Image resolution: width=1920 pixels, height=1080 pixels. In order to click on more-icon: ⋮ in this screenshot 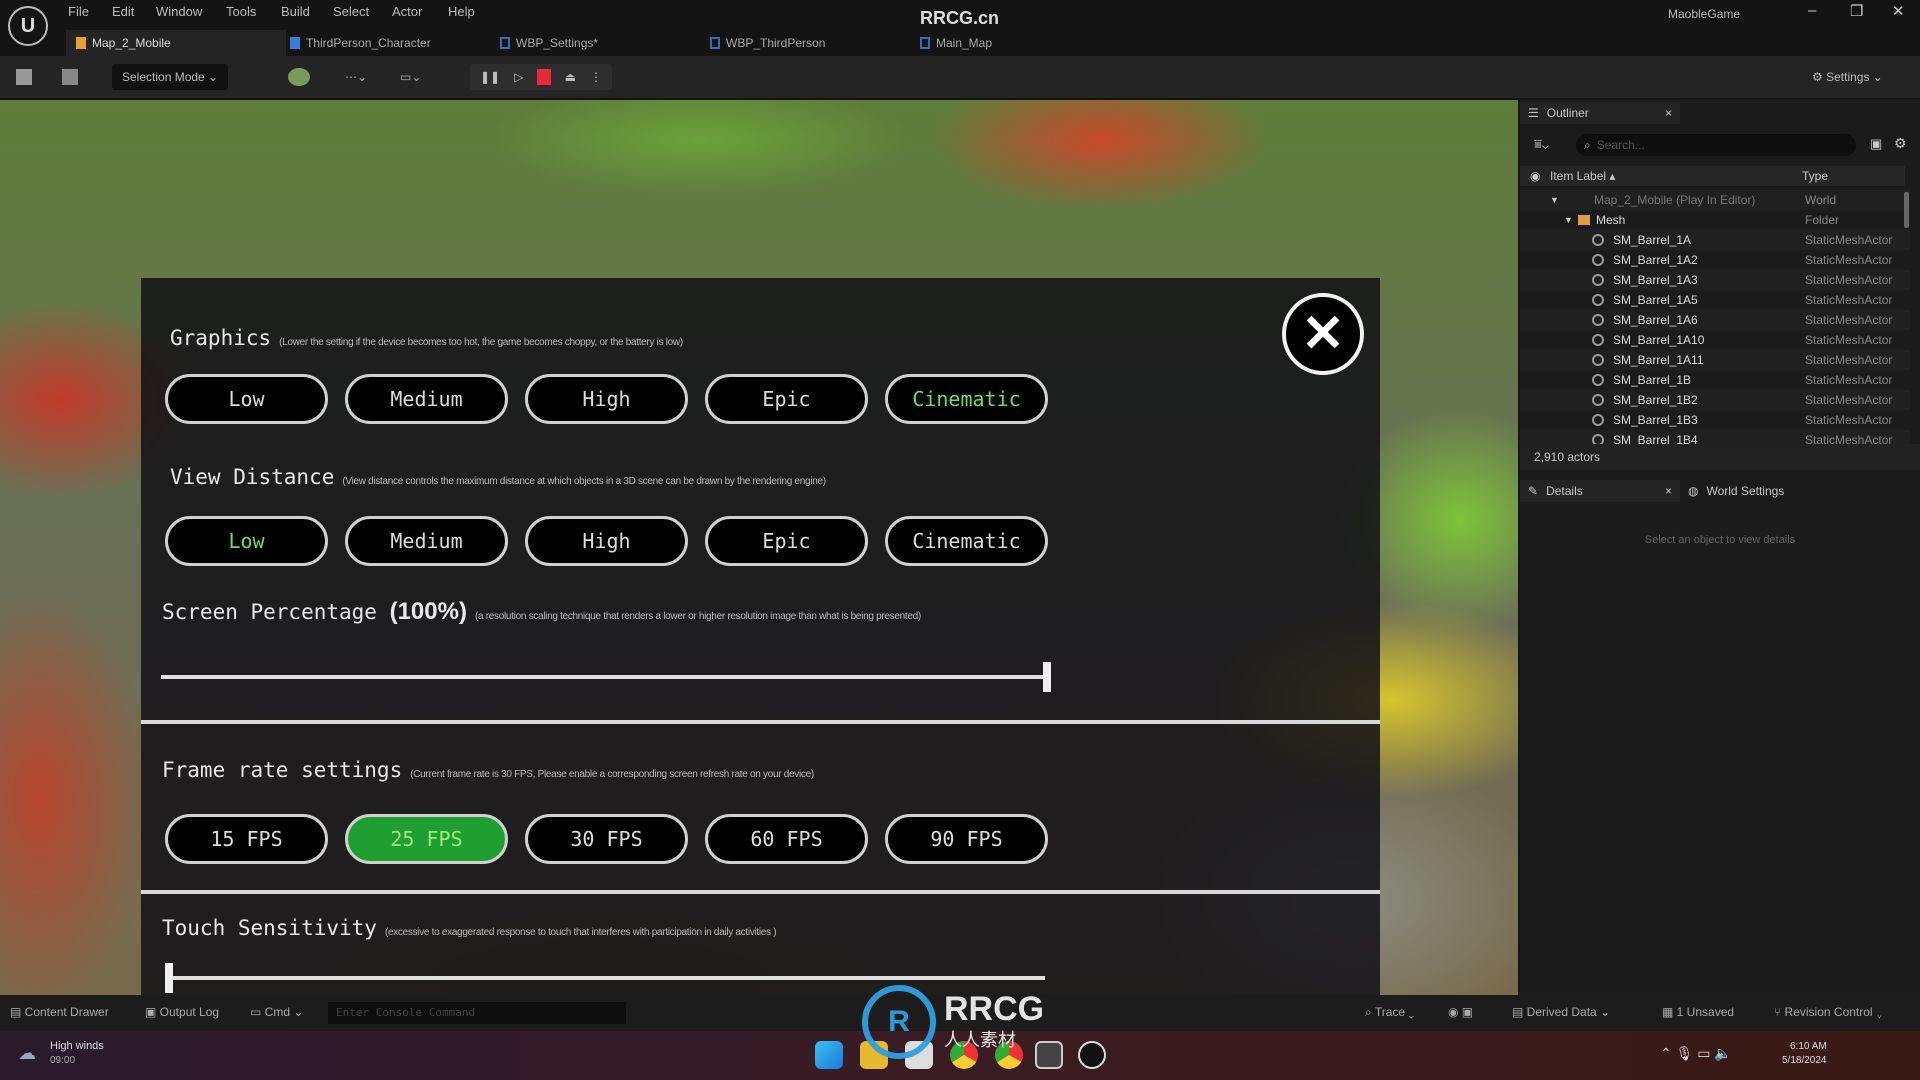, I will do `click(596, 77)`.